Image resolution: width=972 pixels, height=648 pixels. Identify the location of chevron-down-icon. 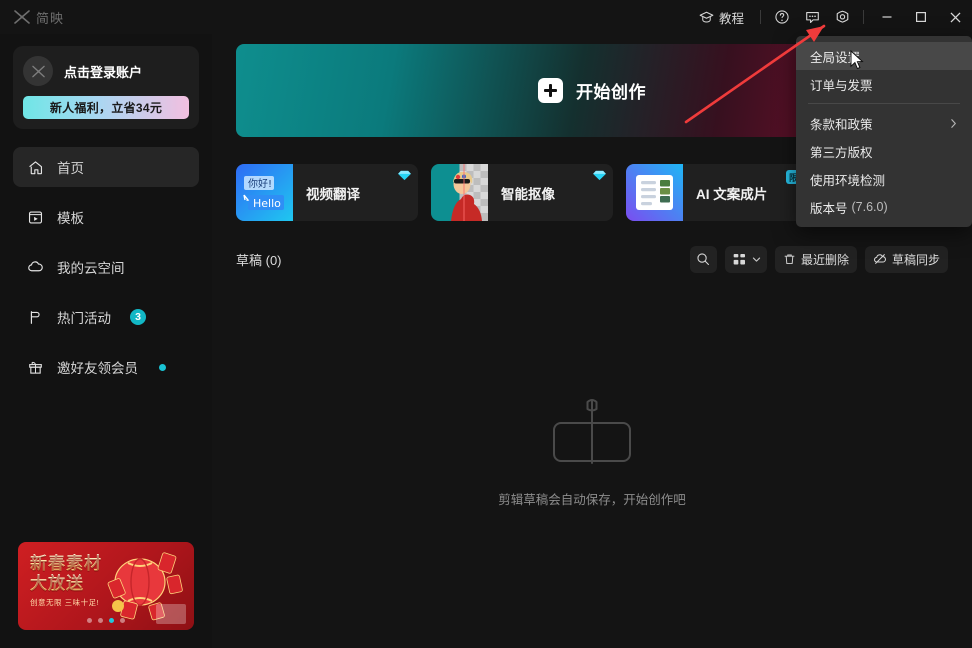
(756, 259).